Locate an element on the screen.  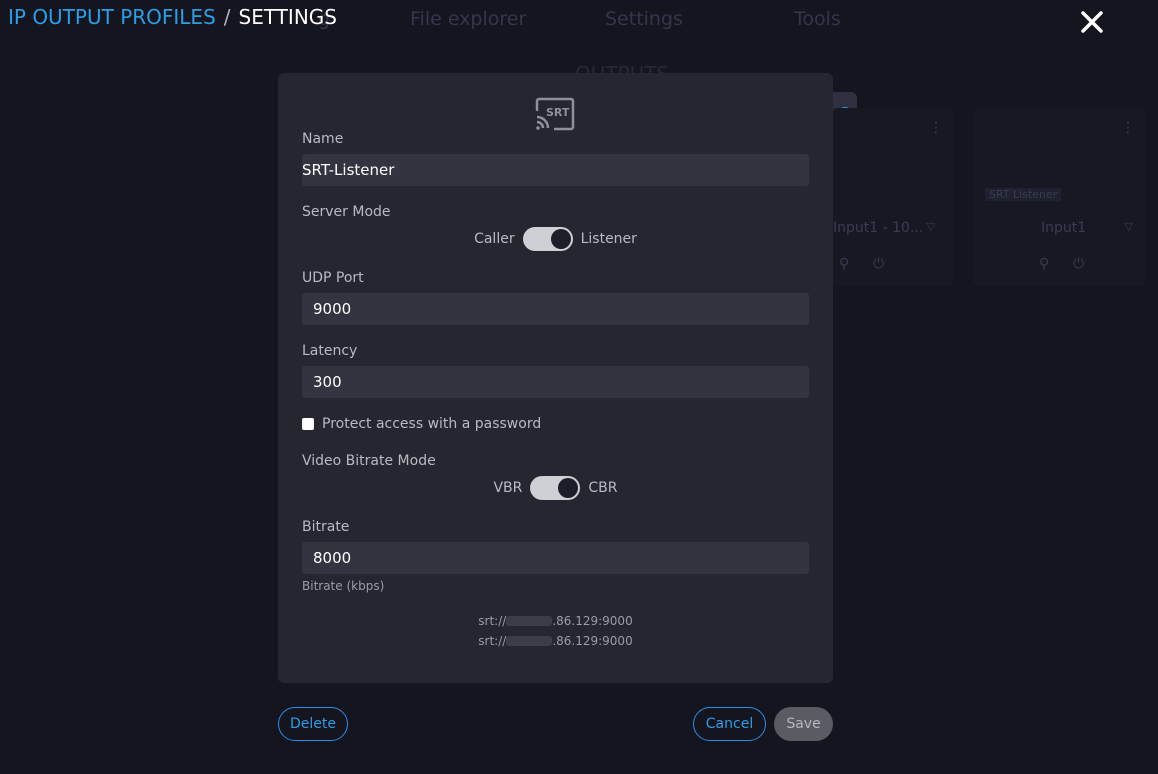
close-button is located at coordinates (1092, 22).